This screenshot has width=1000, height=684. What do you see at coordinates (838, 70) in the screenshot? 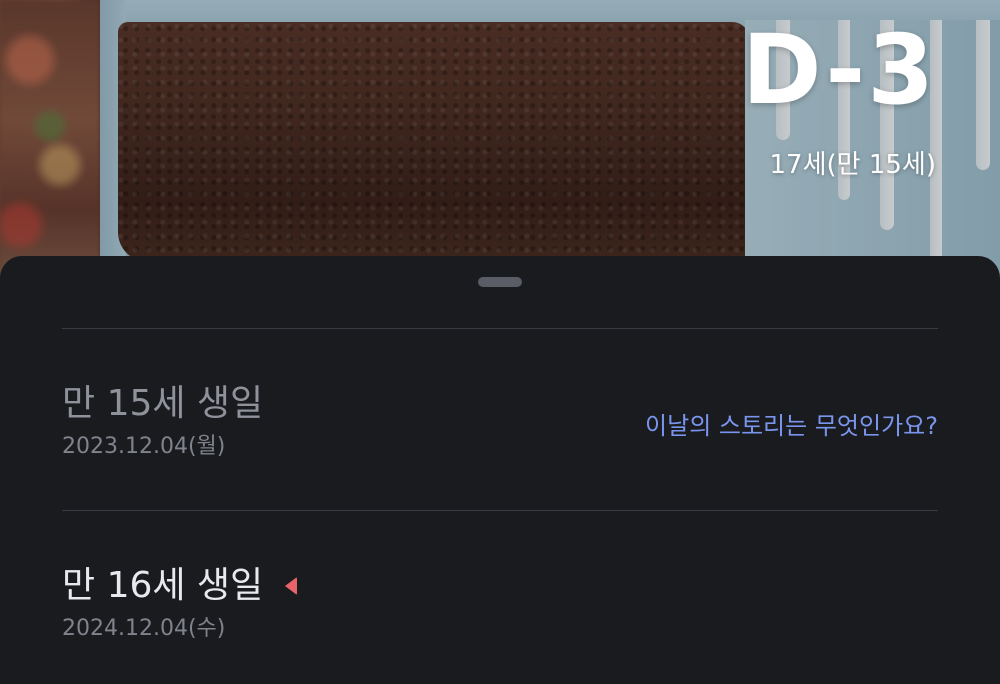
I see `dday-counter: D-3` at bounding box center [838, 70].